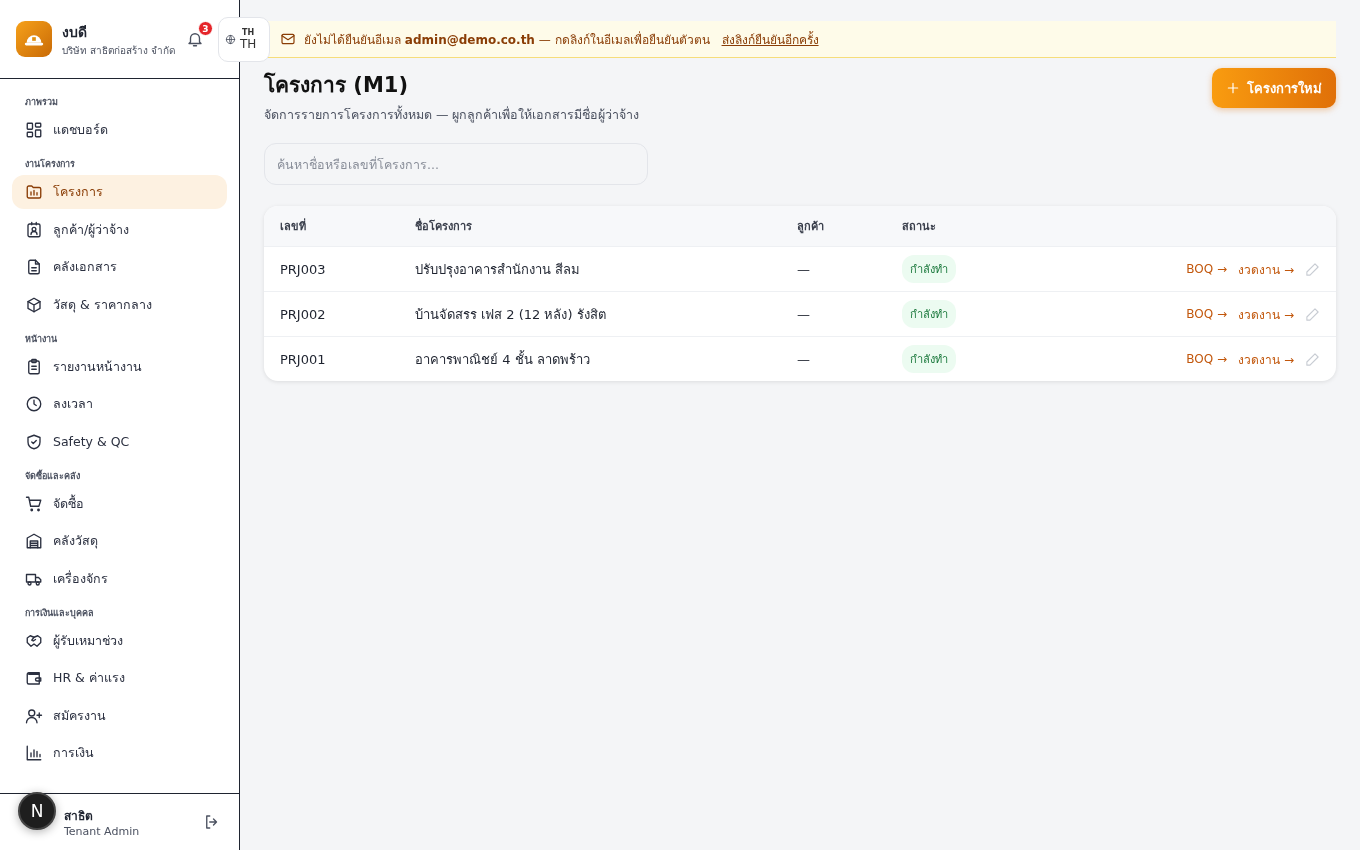  What do you see at coordinates (34, 192) in the screenshot?
I see `folder-icon` at bounding box center [34, 192].